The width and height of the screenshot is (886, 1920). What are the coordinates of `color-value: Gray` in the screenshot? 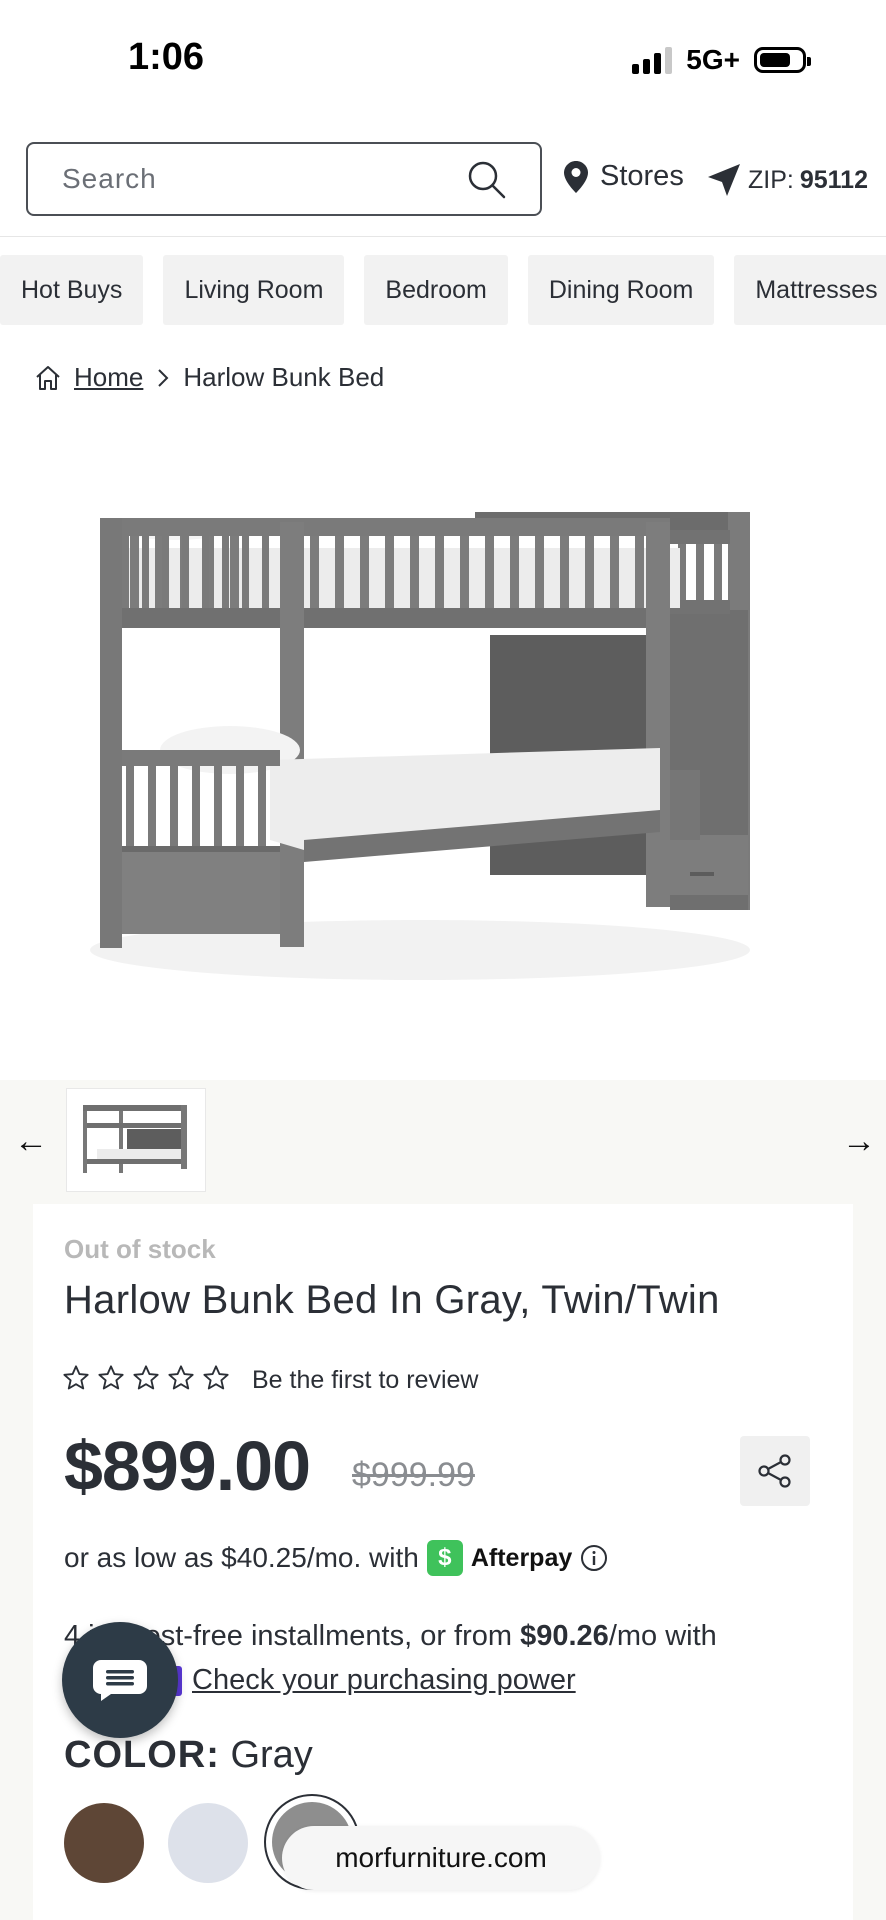 It's located at (271, 1755).